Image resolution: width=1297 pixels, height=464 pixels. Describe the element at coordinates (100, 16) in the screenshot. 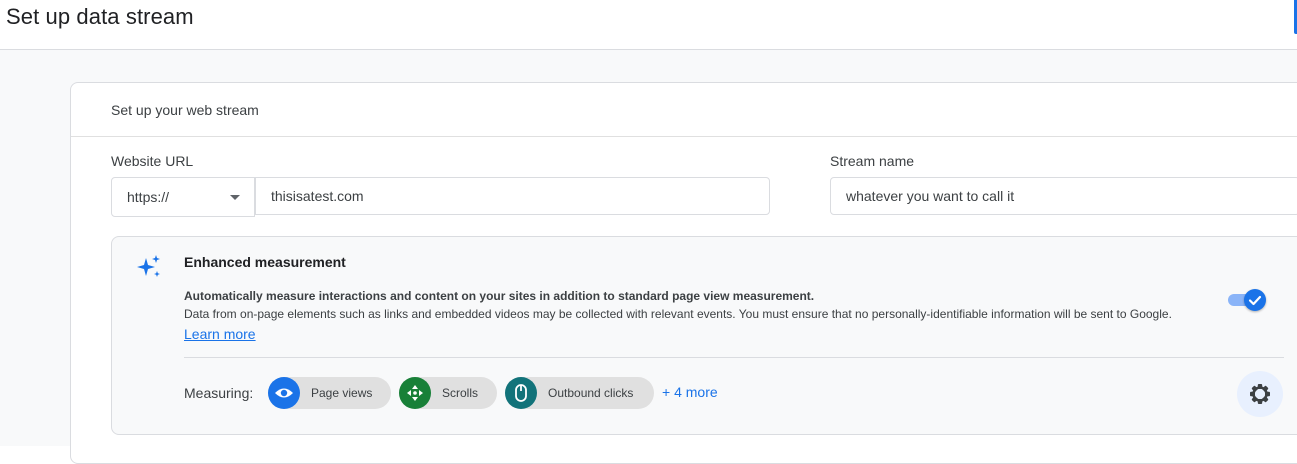

I see `page-title: Set up data stream` at that location.